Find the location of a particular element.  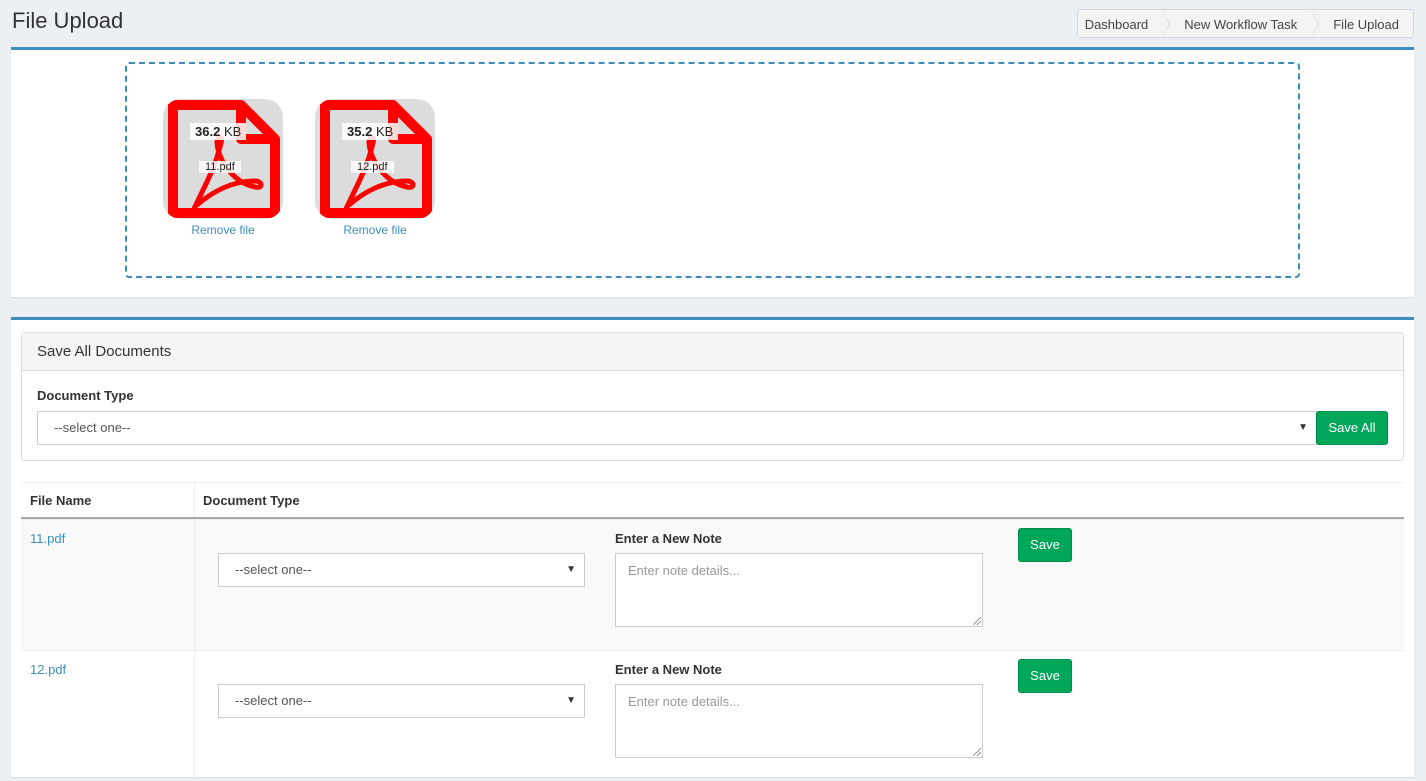

panel-heading: Save All Documents is located at coordinates (712, 352).